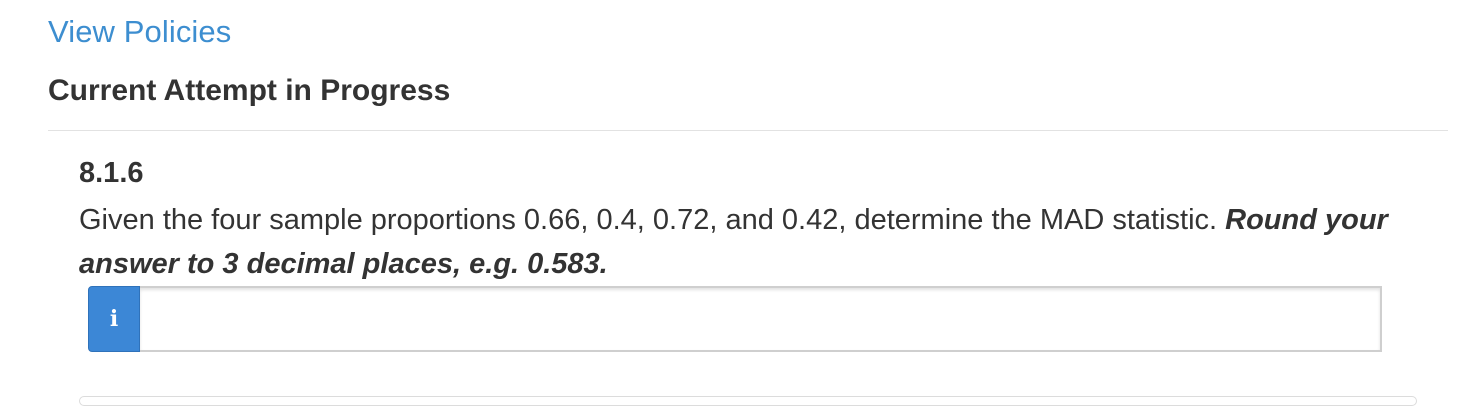 This screenshot has height=406, width=1483. I want to click on answer-row: i, so click(735, 319).